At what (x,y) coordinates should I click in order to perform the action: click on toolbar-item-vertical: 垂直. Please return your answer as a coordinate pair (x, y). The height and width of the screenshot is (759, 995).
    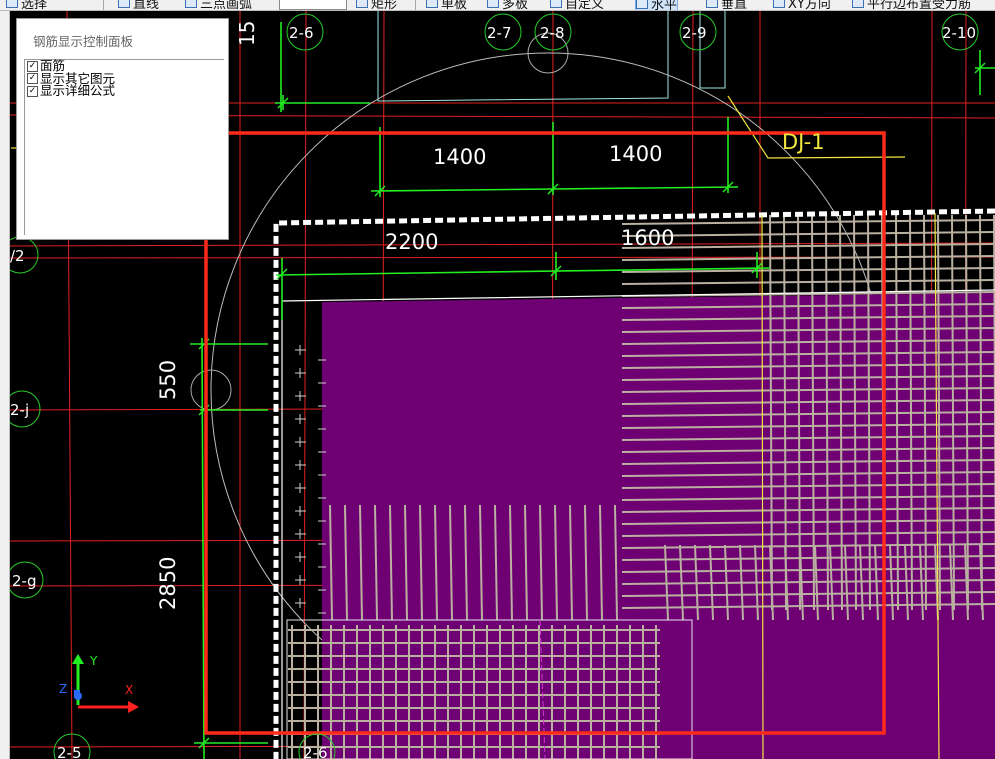
    Looking at the image, I should click on (726, 5).